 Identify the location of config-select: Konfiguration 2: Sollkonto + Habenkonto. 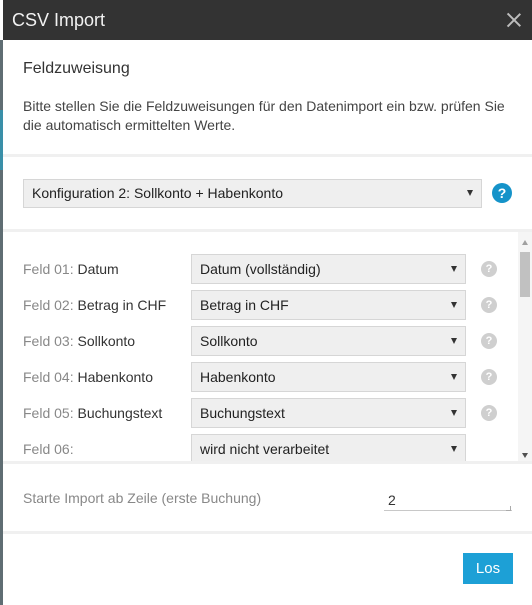
(253, 193).